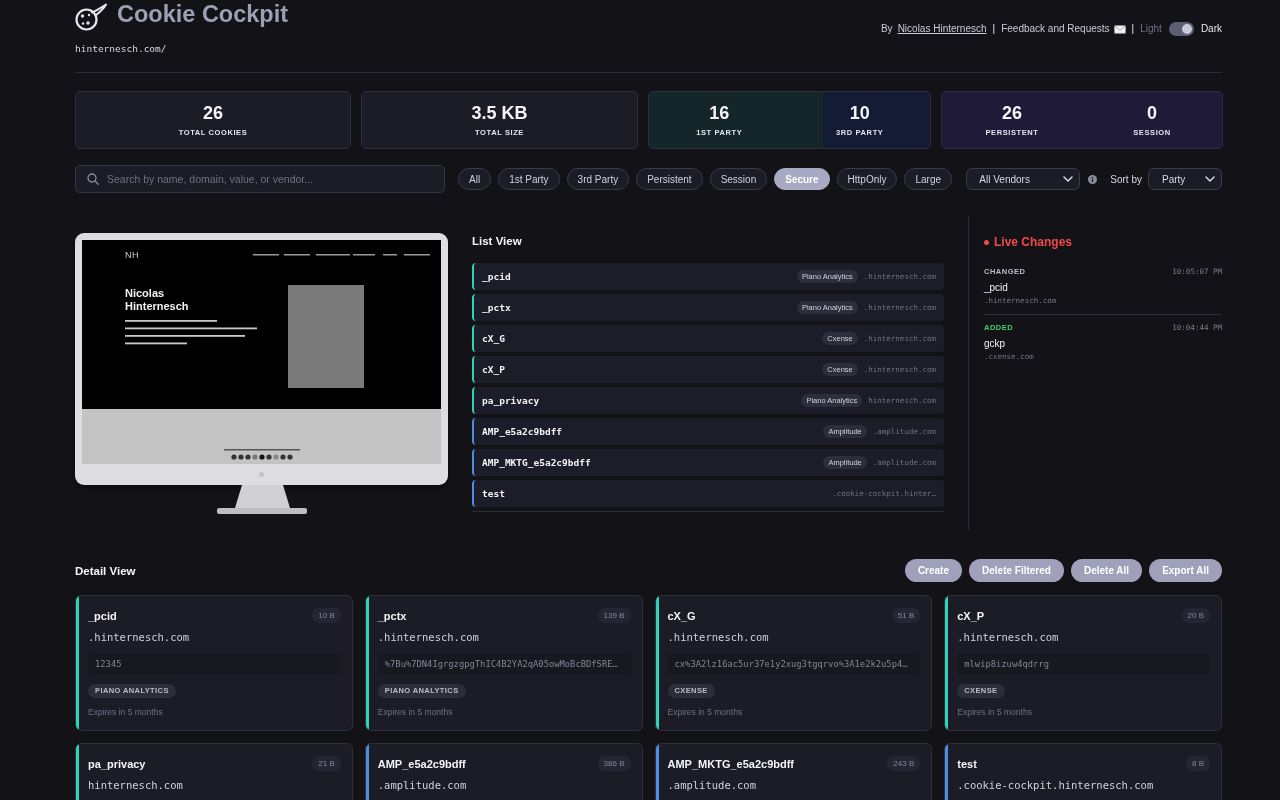  Describe the element at coordinates (326, 615) in the screenshot. I see `size-badge: 10 B` at that location.